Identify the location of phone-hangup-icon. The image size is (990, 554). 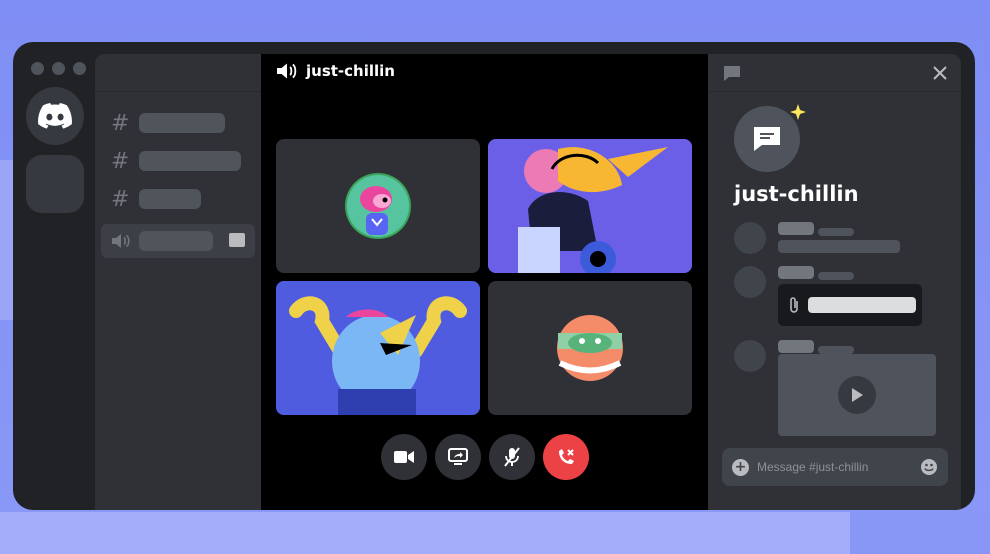
(566, 456).